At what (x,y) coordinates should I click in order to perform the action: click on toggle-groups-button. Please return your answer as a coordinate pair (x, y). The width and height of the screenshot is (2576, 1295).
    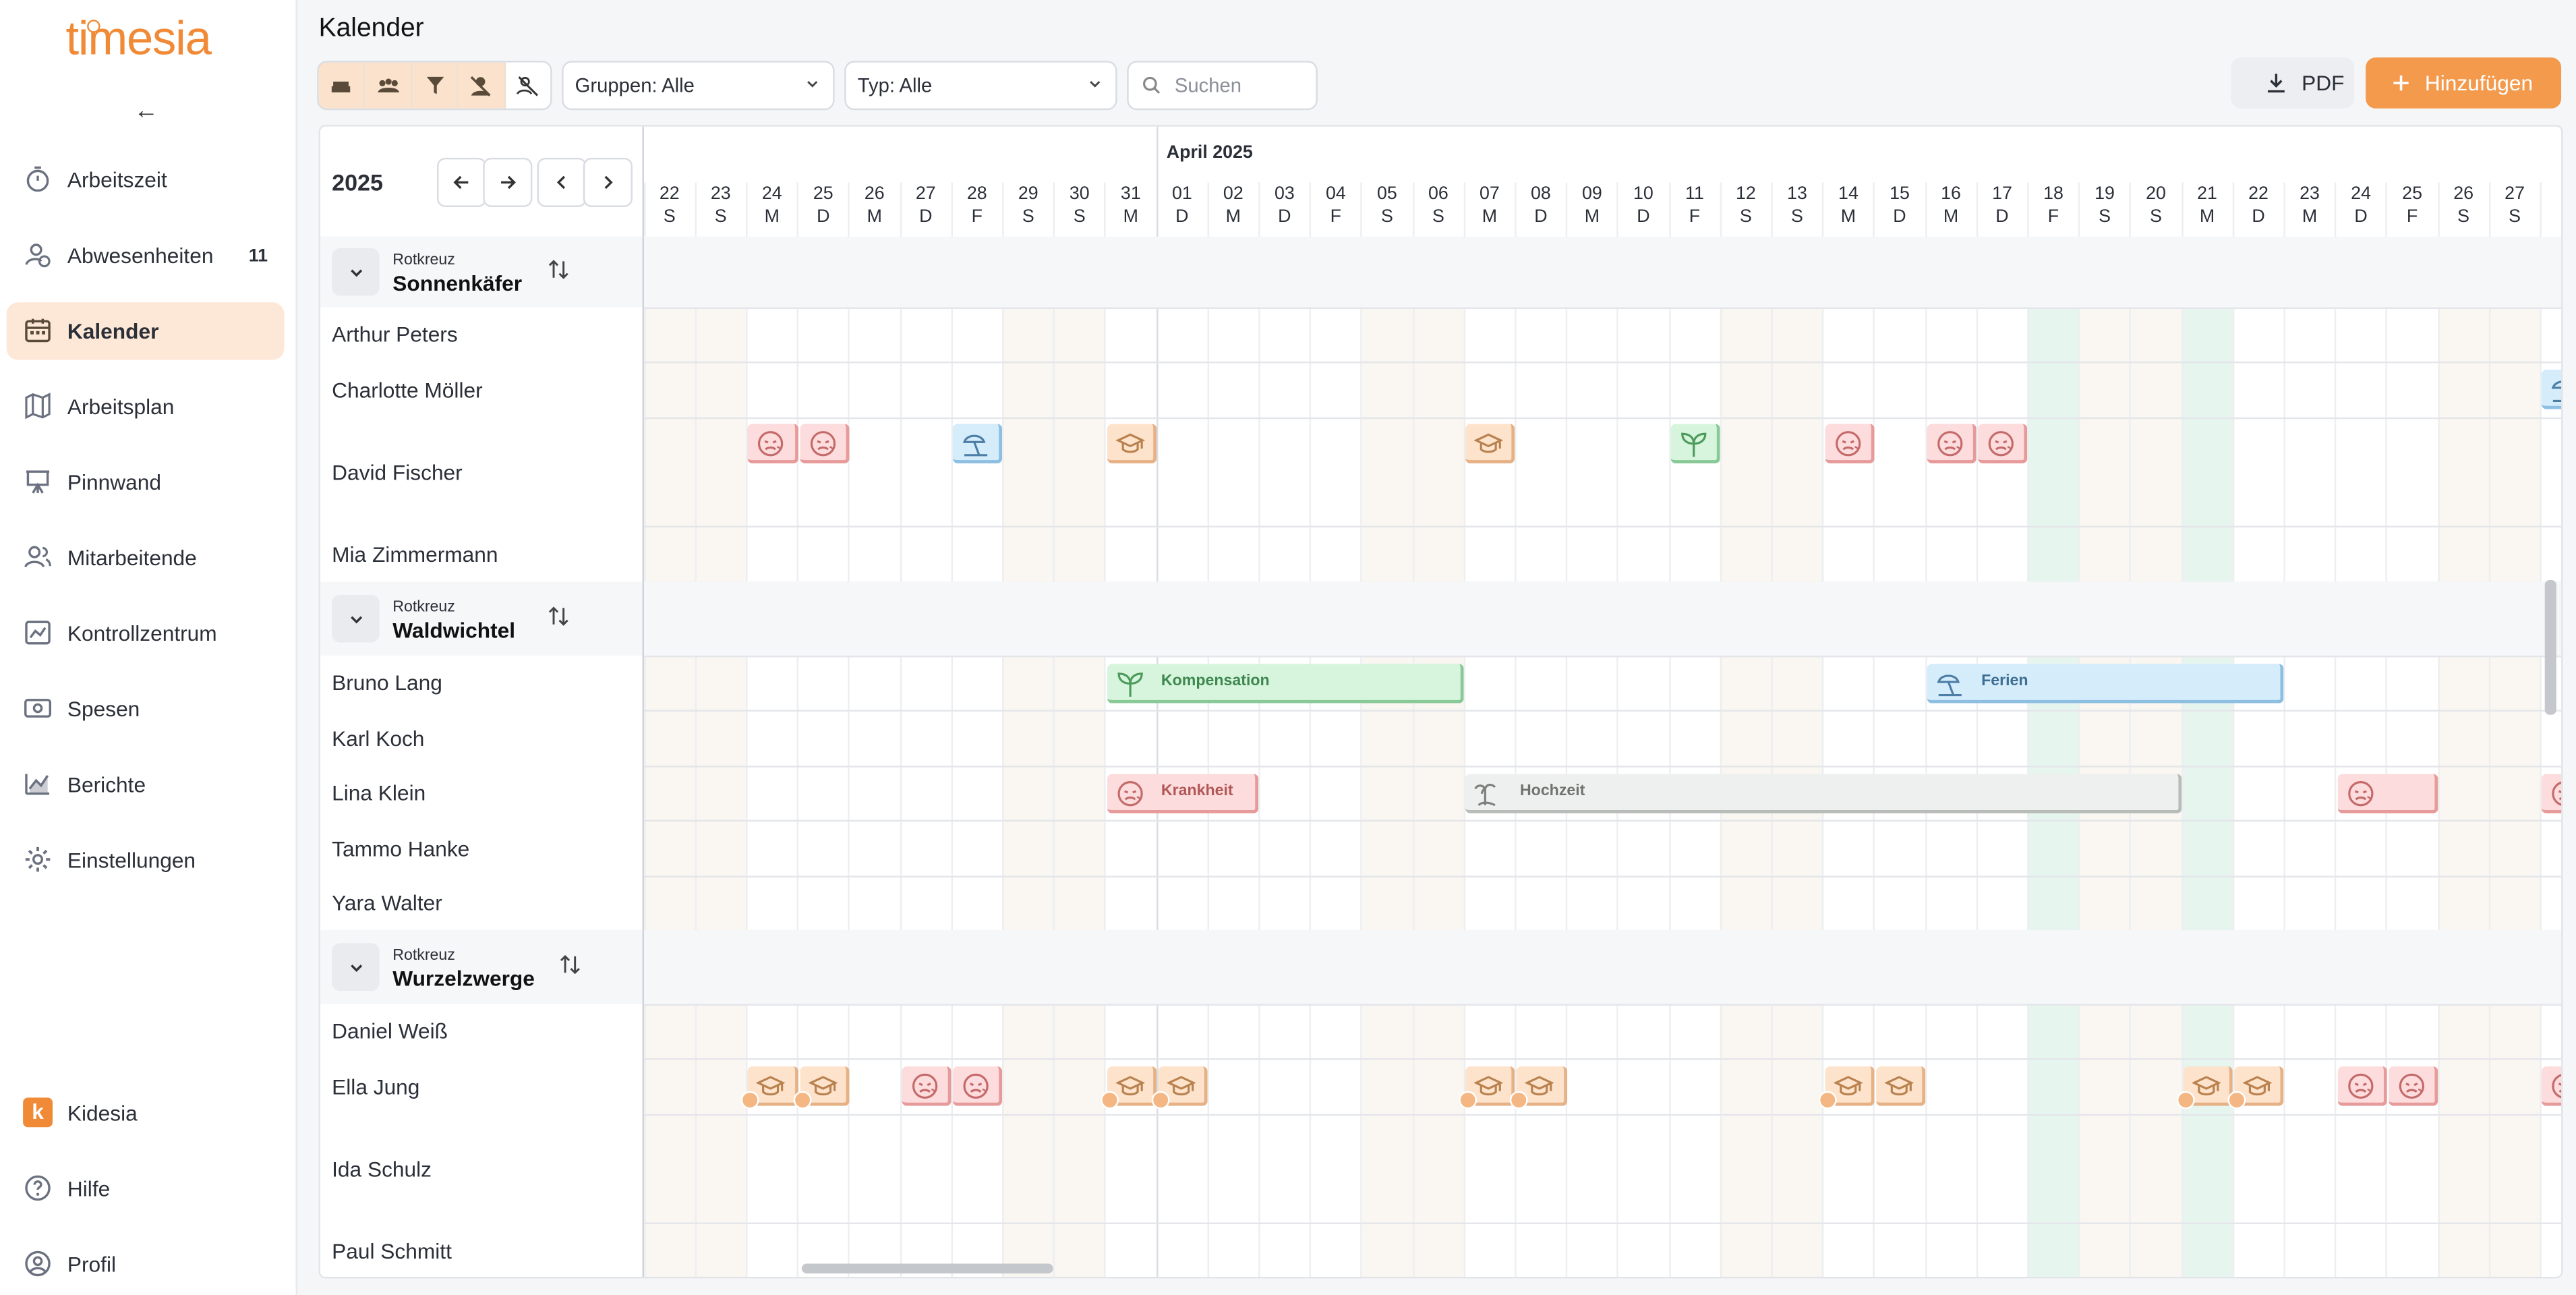
    Looking at the image, I should click on (389, 85).